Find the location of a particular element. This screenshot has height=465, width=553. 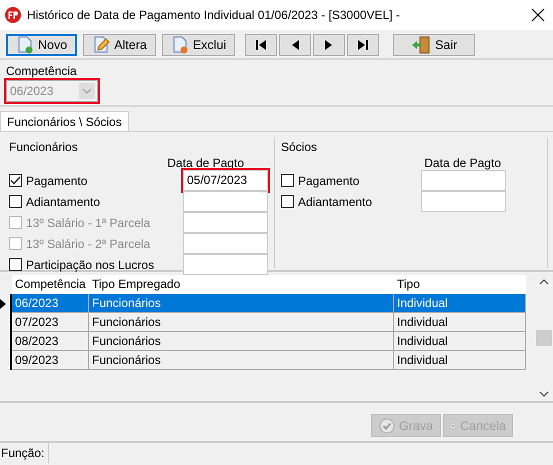

group-title: Funcionários is located at coordinates (44, 147).